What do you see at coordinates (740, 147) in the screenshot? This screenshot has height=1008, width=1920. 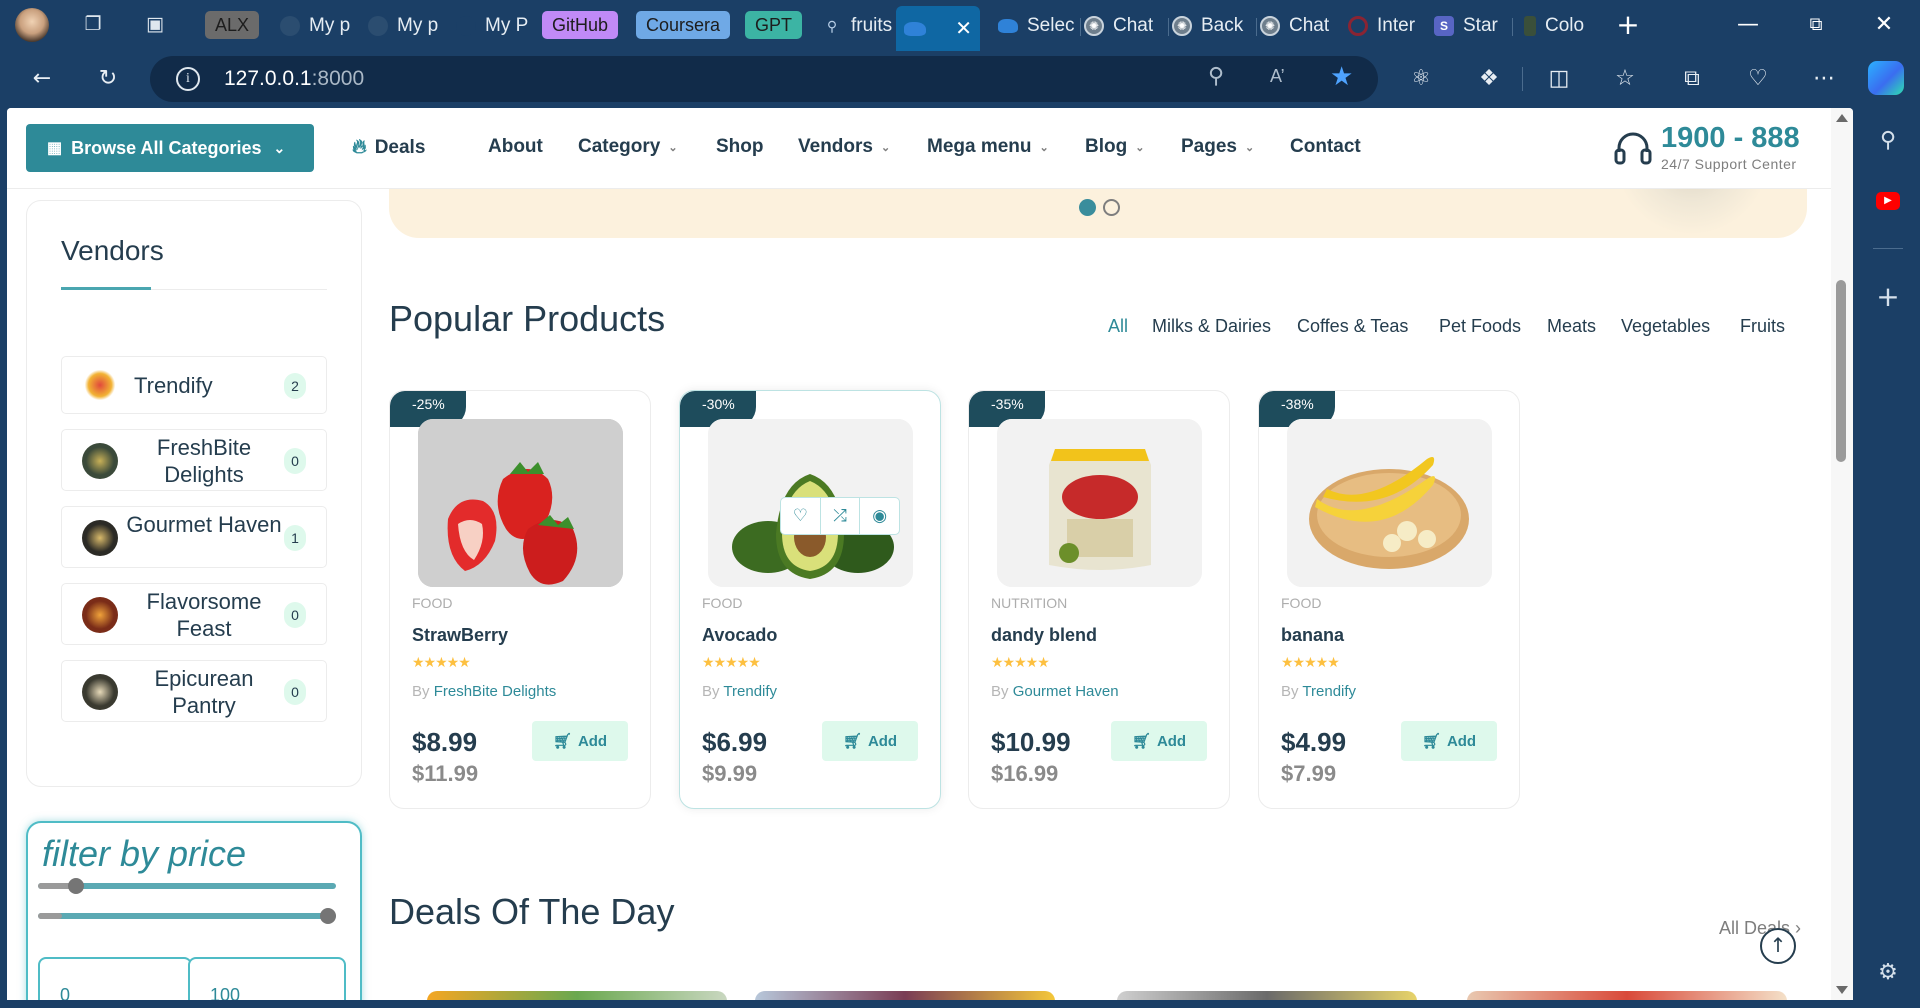 I see `menu-shop: Shop` at bounding box center [740, 147].